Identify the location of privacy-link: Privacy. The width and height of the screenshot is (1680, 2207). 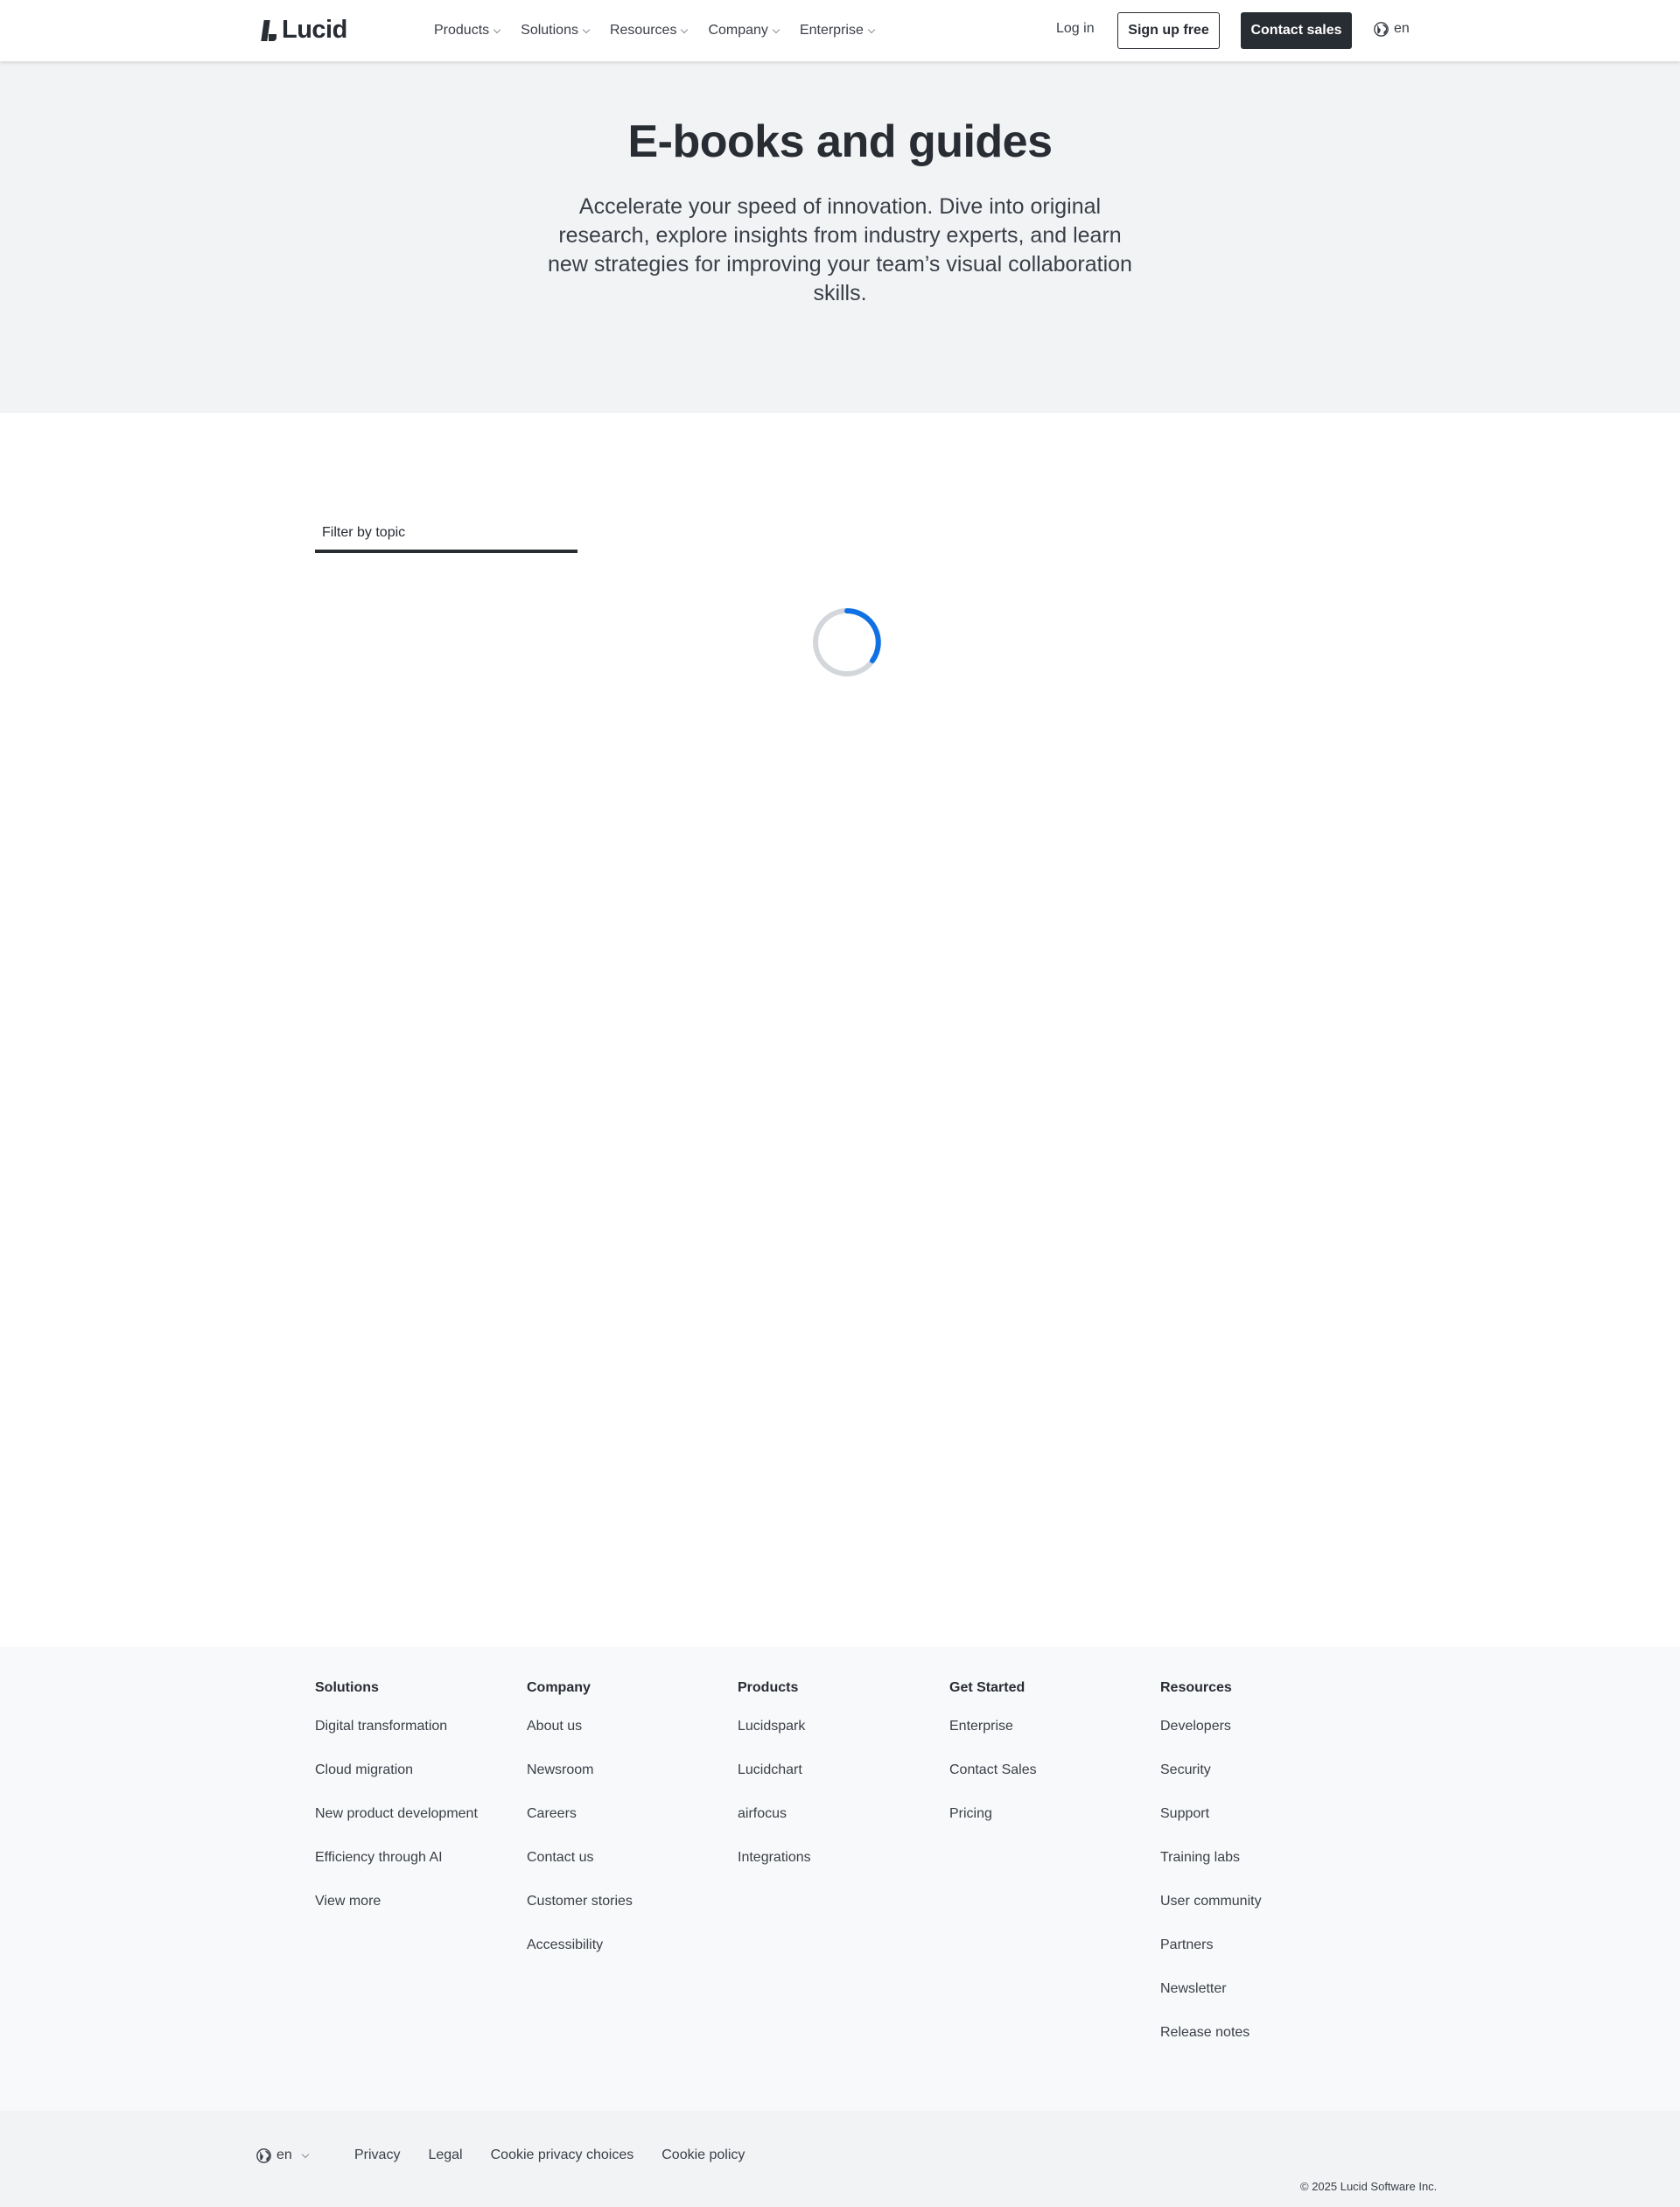
(377, 2155).